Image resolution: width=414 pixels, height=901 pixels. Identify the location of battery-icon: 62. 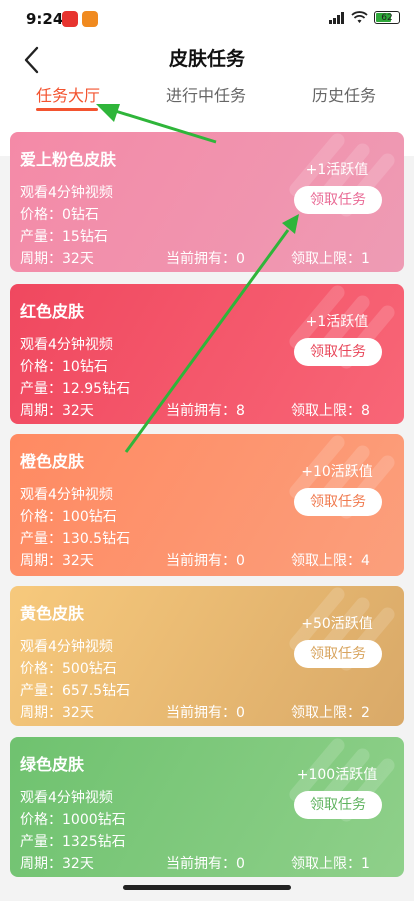
(387, 17).